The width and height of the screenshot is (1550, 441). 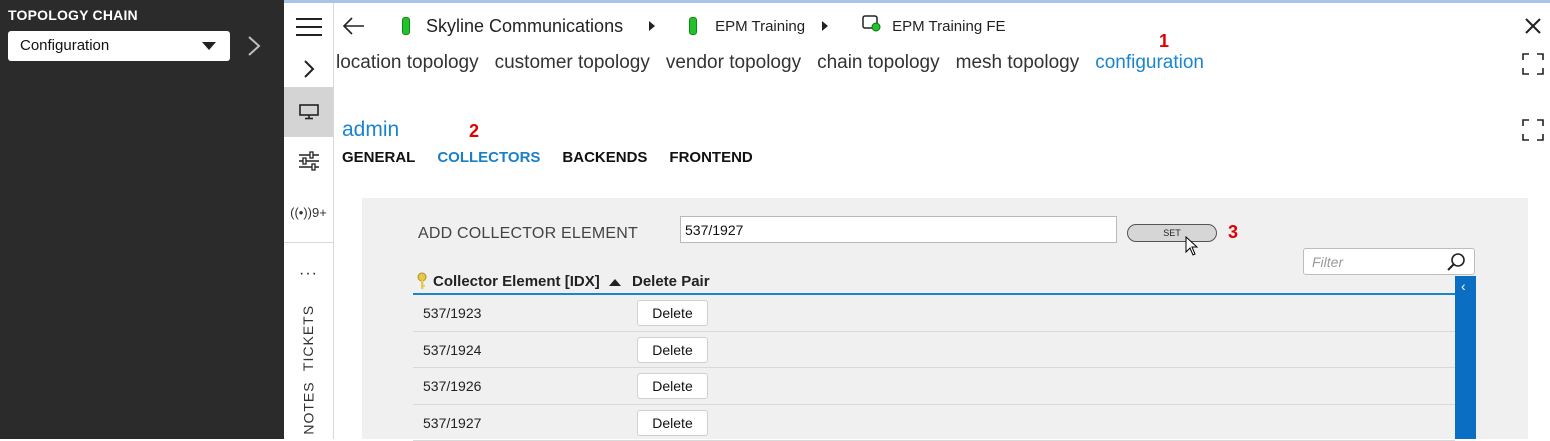 What do you see at coordinates (516, 281) in the screenshot?
I see `column-header-collector: Collector Element [IDX]` at bounding box center [516, 281].